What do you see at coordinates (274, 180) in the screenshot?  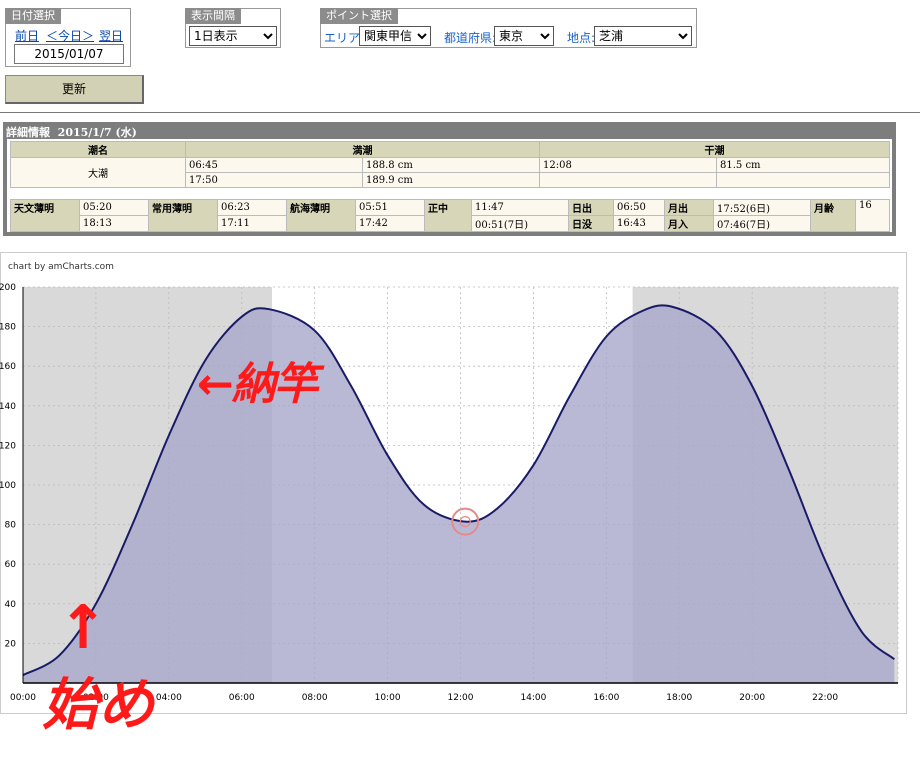 I see `high-time-2: 17:50` at bounding box center [274, 180].